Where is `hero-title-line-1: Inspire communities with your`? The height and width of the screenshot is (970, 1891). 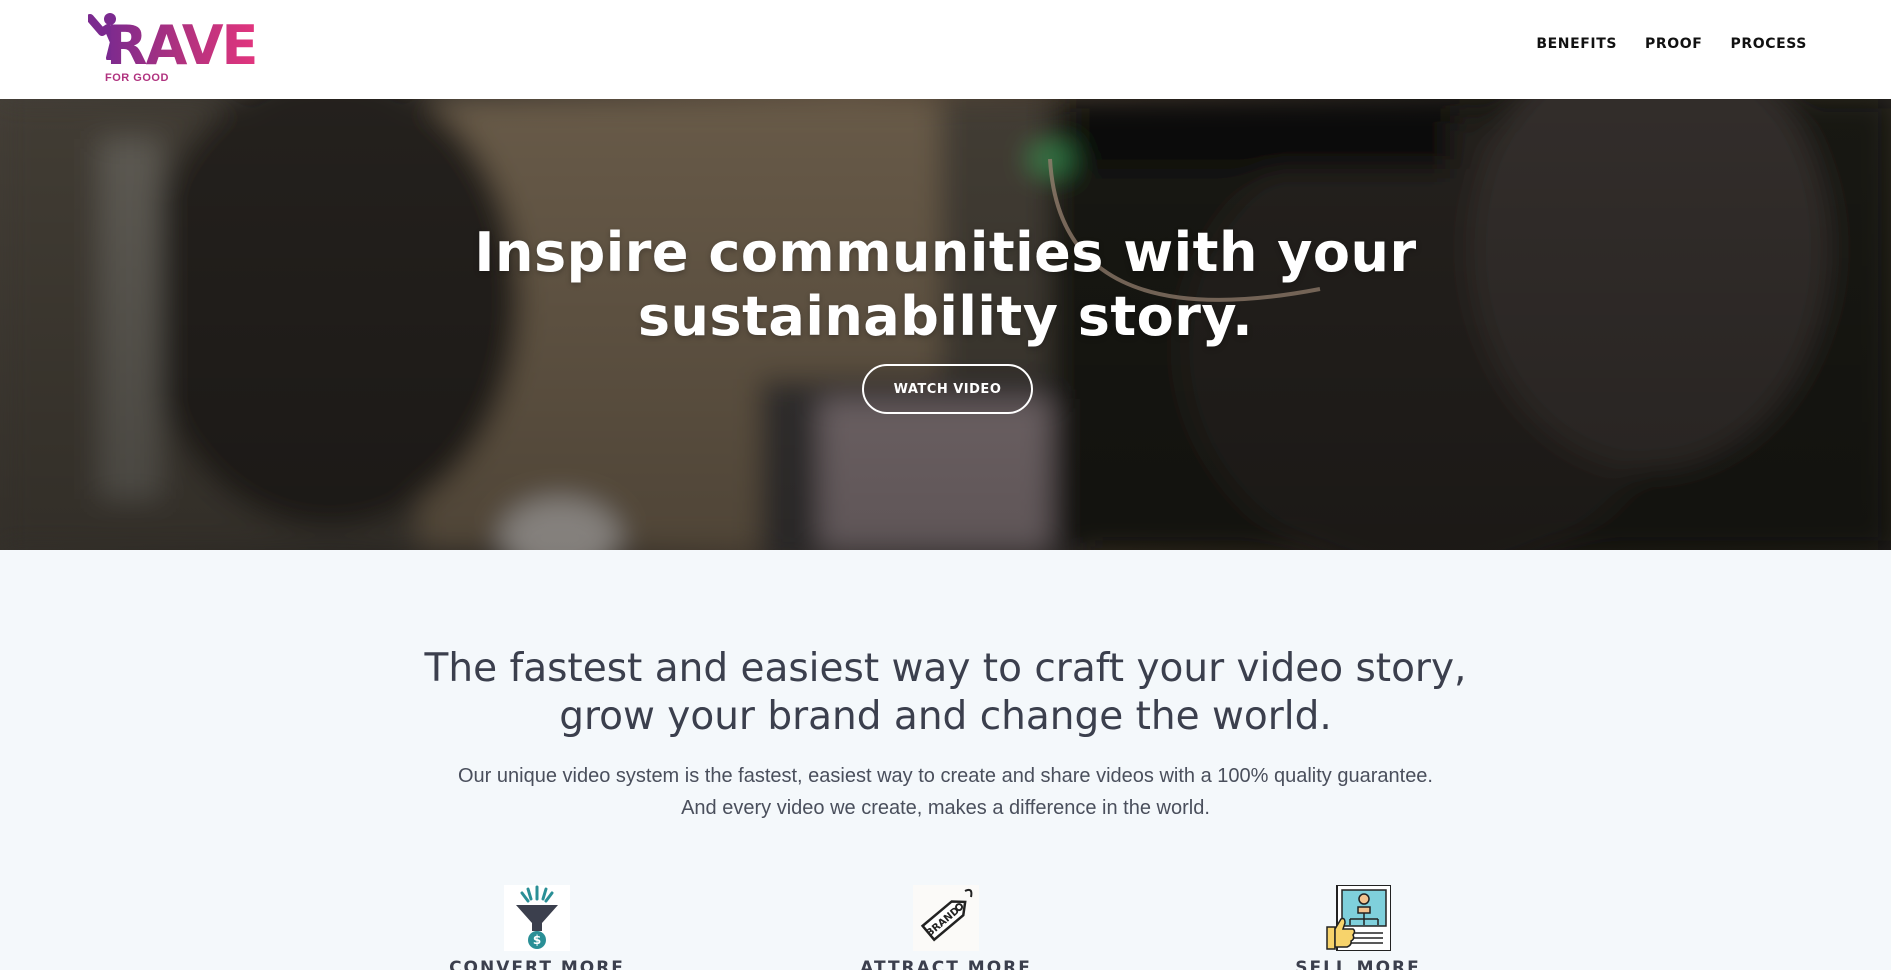 hero-title-line-1: Inspire communities with your is located at coordinates (945, 252).